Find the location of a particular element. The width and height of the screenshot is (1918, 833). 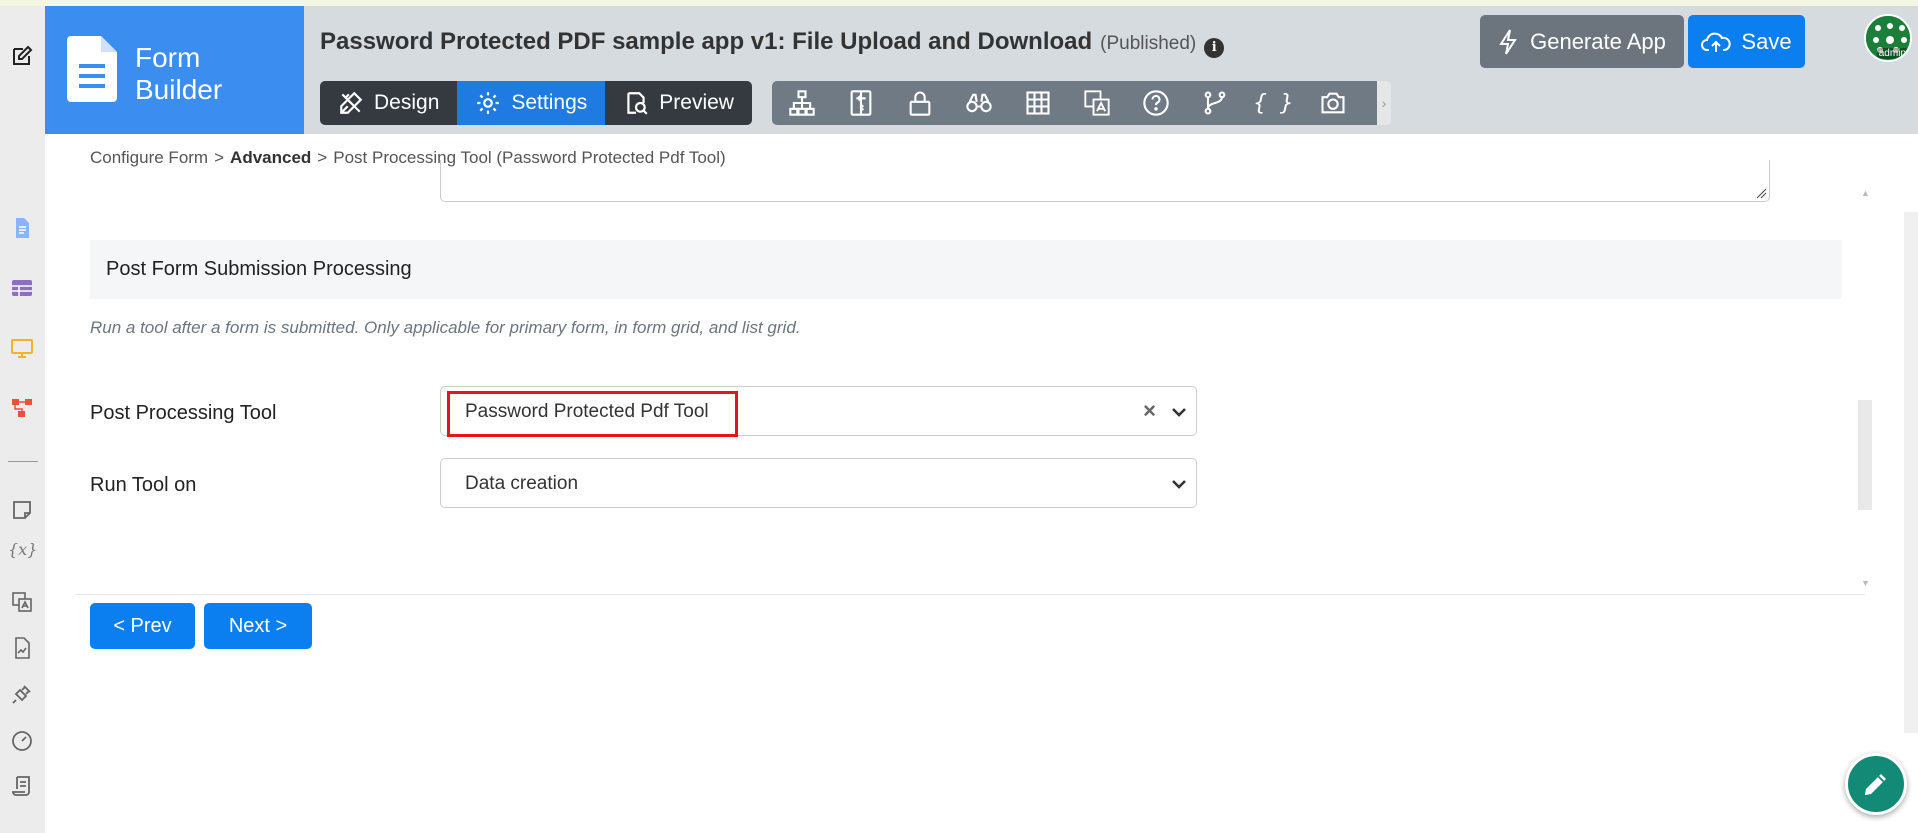

brand-name: Form Builder is located at coordinates (178, 74).